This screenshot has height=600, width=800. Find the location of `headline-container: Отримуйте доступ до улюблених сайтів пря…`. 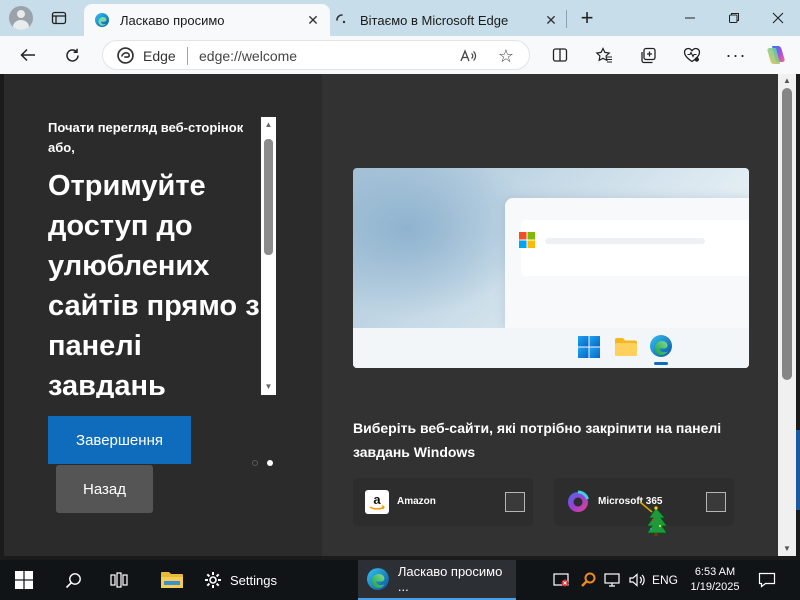

headline-container: Отримуйте доступ до улюблених сайтів пря… is located at coordinates (155, 282).